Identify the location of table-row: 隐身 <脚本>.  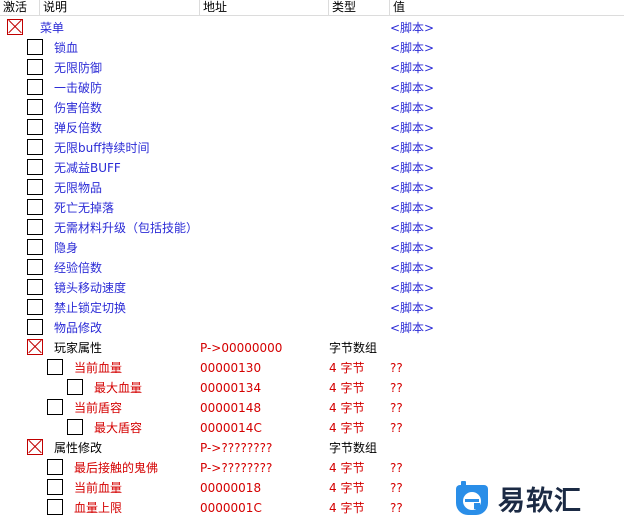
(312, 248).